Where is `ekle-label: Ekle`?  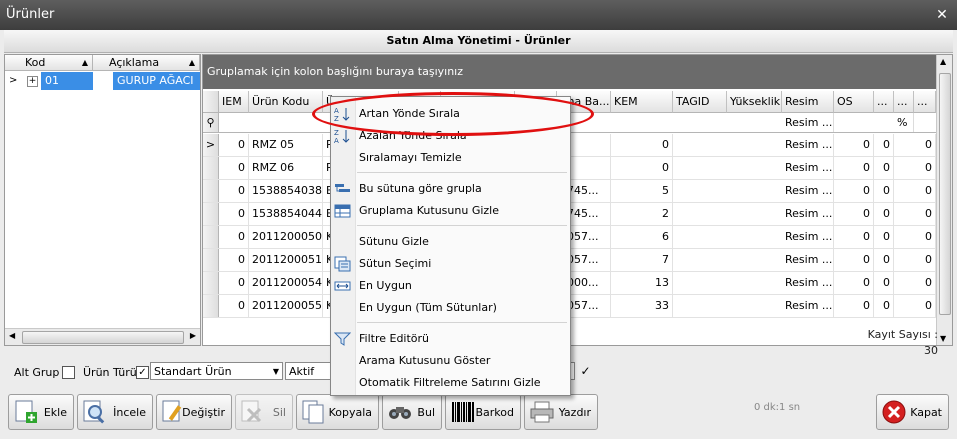 ekle-label: Ekle is located at coordinates (55, 412).